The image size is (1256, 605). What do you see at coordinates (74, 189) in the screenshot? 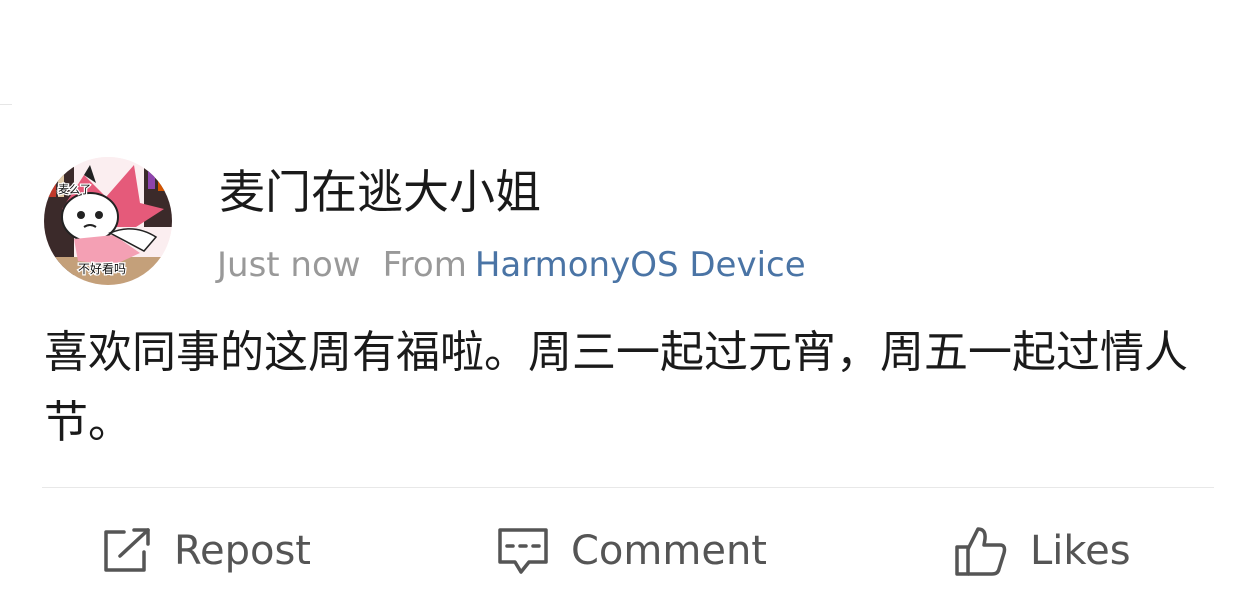
I see `svg-text: 麦么了` at bounding box center [74, 189].